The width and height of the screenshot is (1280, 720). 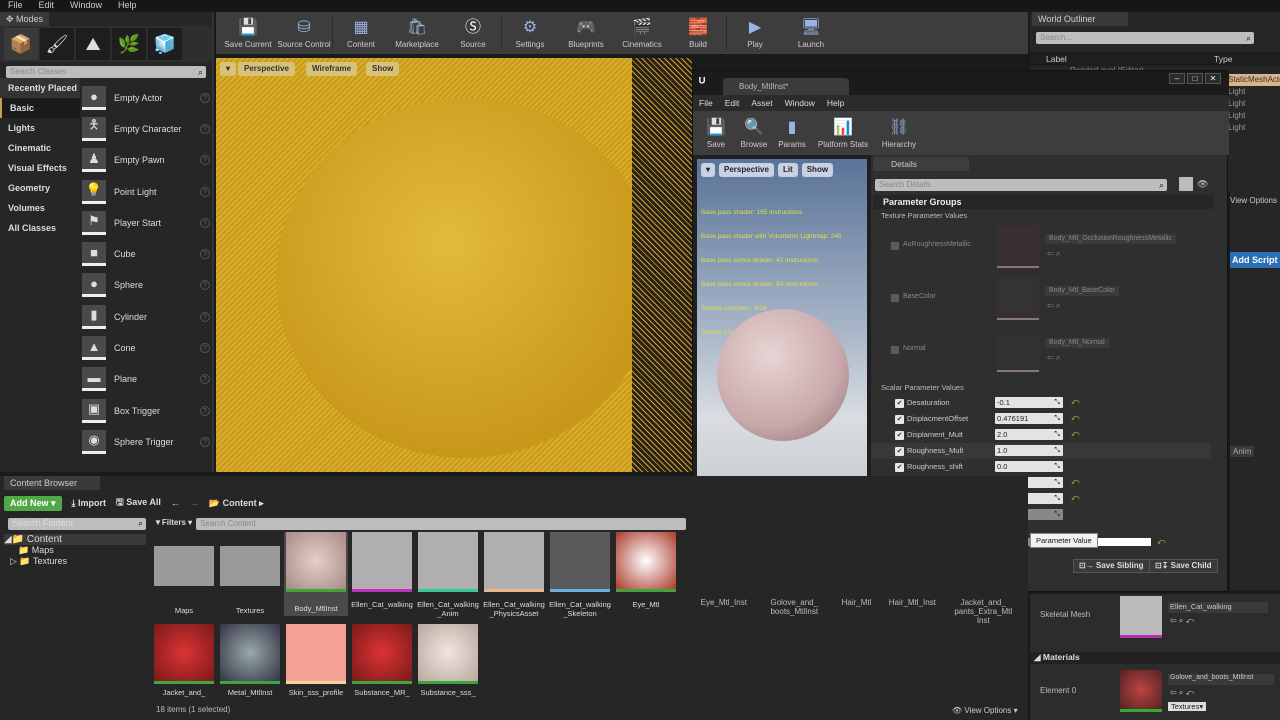 What do you see at coordinates (1218, 607) in the screenshot?
I see `skeletal-mesh-dropdown: Ellen_Cat_walking` at bounding box center [1218, 607].